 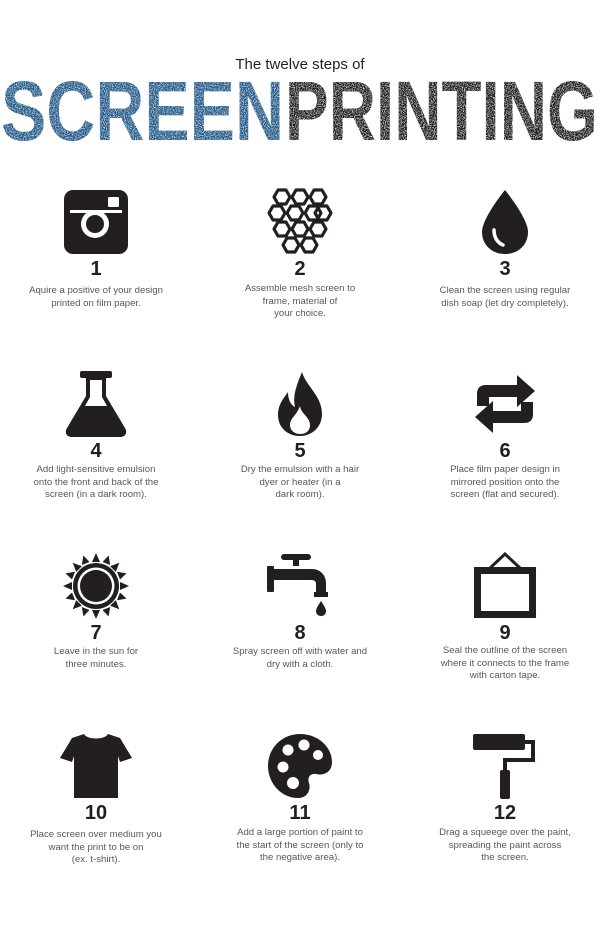 I want to click on step-number: 12, so click(x=505, y=813).